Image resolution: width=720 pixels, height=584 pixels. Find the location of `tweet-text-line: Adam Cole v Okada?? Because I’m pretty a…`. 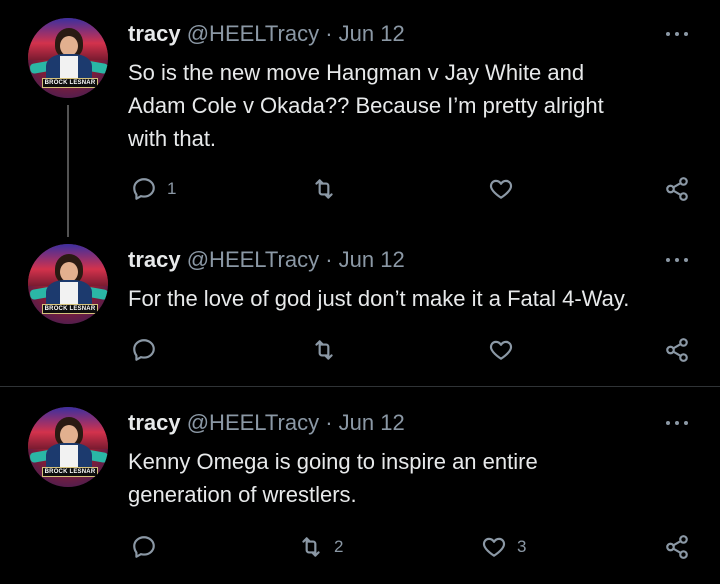

tweet-text-line: Adam Cole v Okada?? Because I’m pretty a… is located at coordinates (366, 105).